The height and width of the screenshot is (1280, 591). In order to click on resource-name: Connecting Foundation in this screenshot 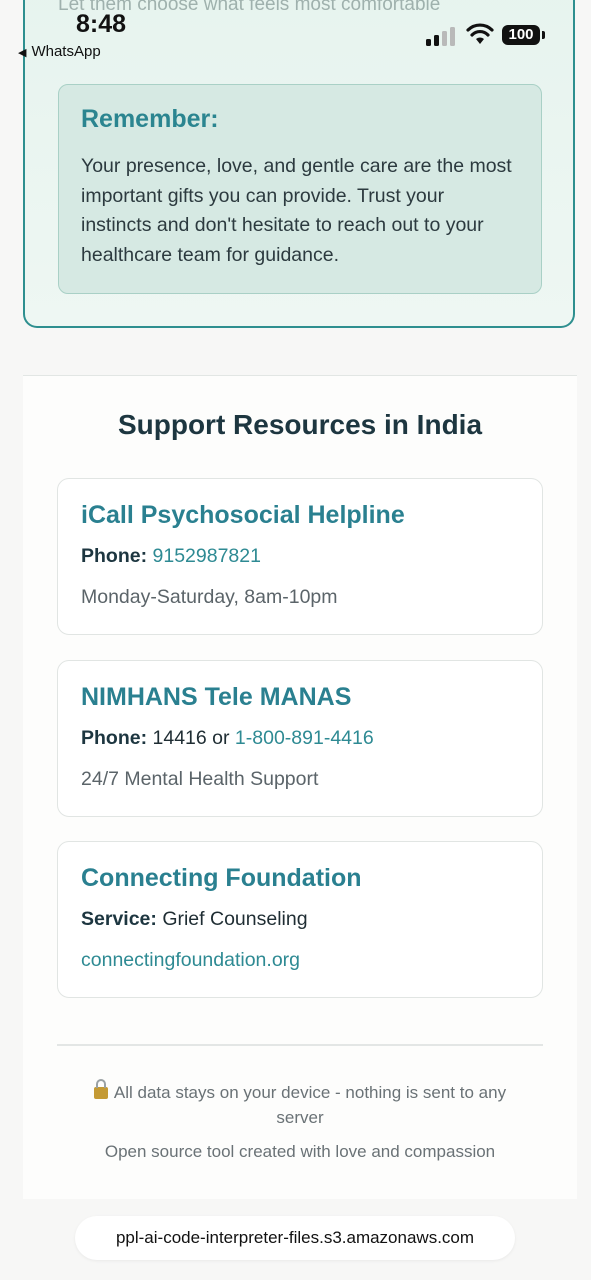, I will do `click(221, 878)`.